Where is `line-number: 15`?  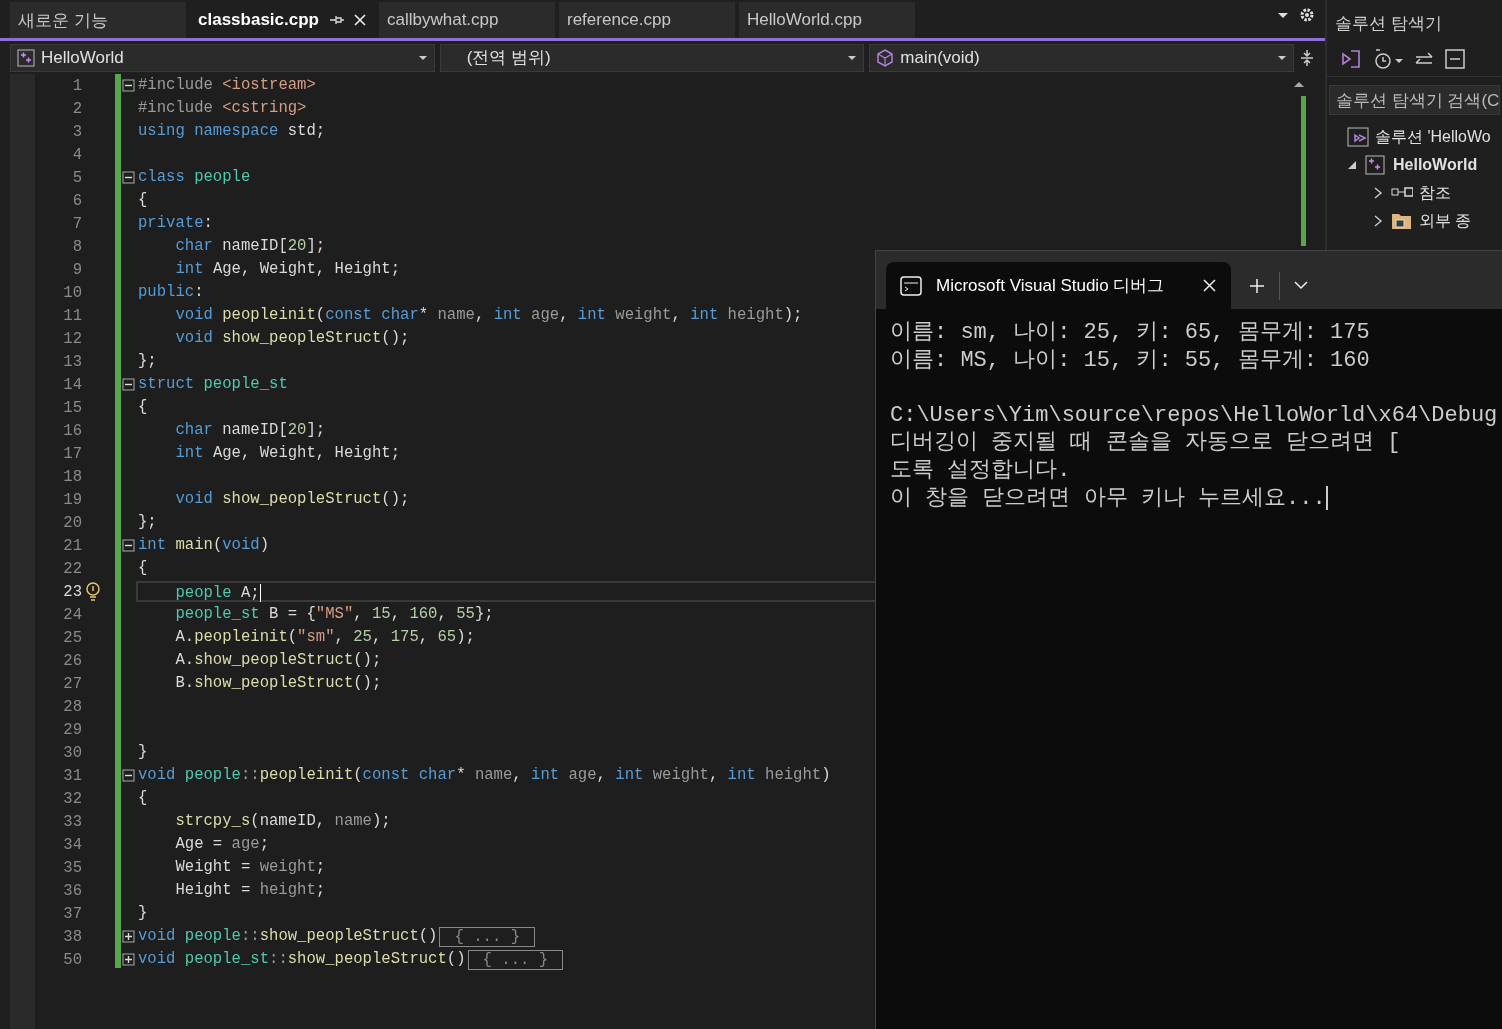
line-number: 15 is located at coordinates (72, 407).